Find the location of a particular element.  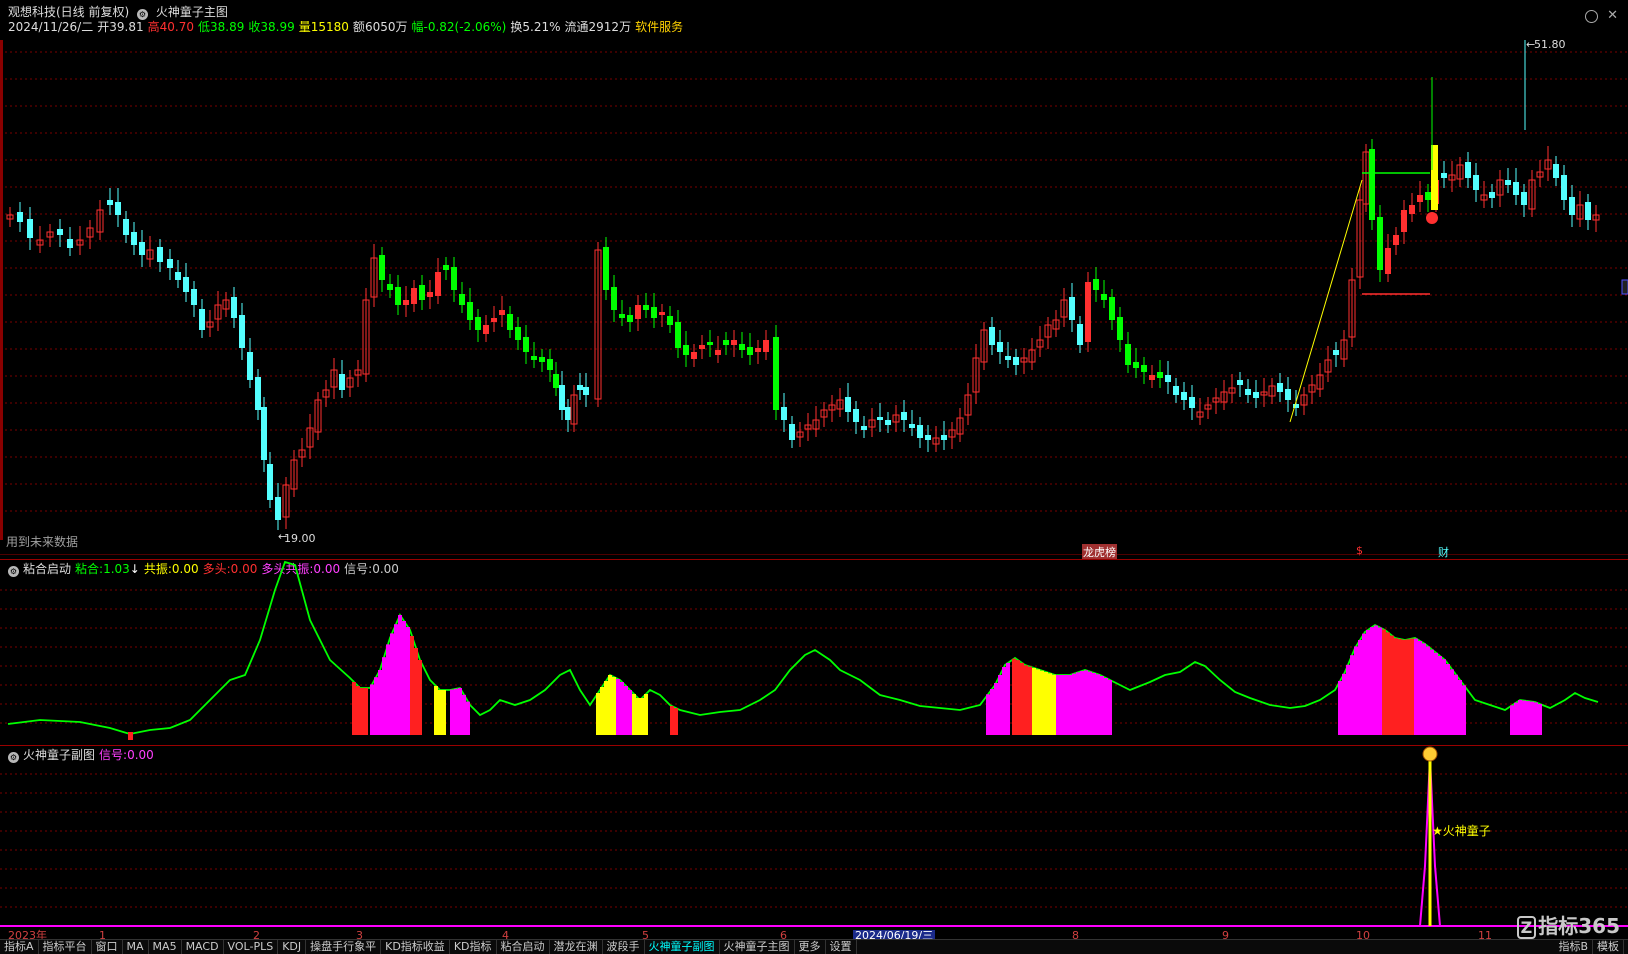

tab-5: MACD is located at coordinates (203, 947).